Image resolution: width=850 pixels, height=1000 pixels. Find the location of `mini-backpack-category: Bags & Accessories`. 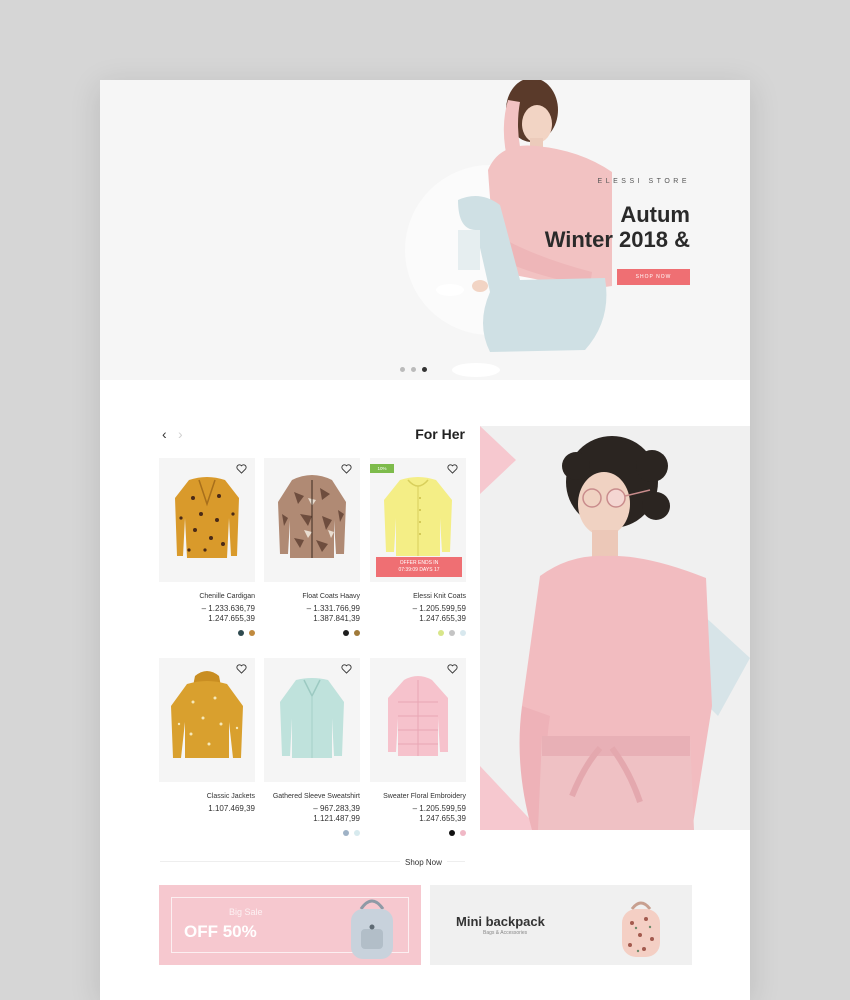

mini-backpack-category: Bags & Accessories is located at coordinates (505, 933).